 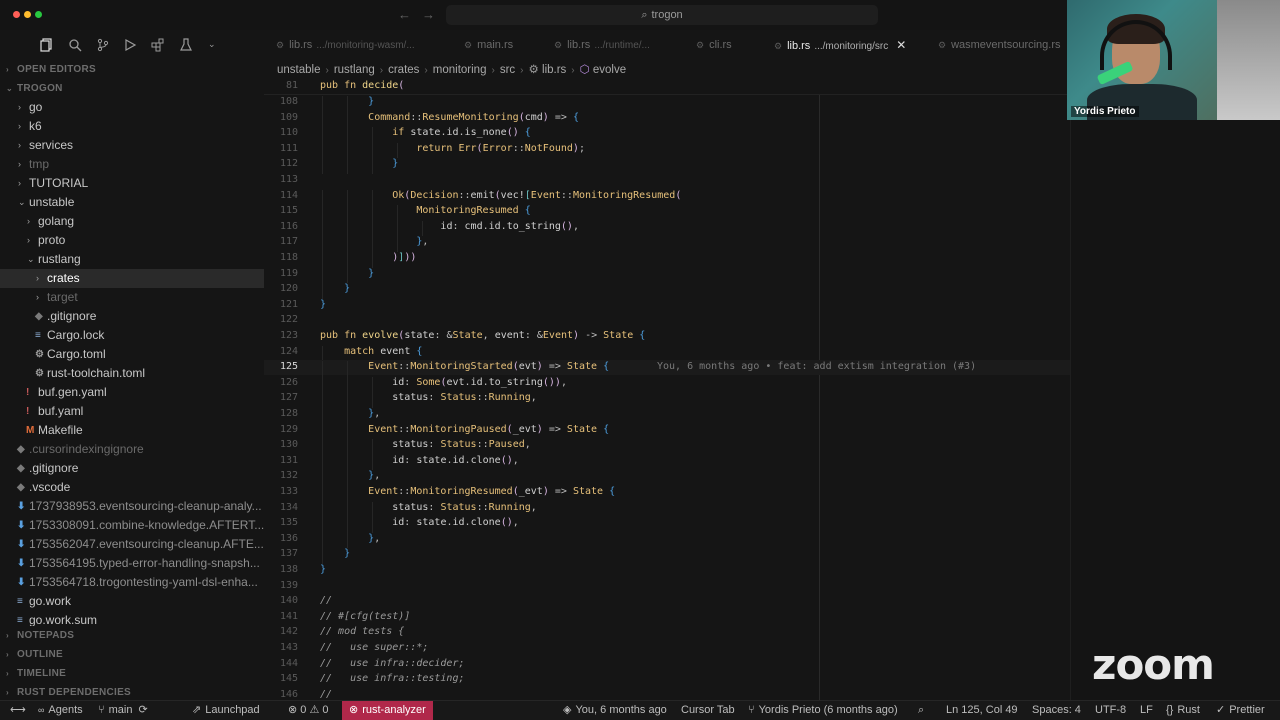 What do you see at coordinates (586, 70) in the screenshot?
I see `symbol-method-icon: ⬡` at bounding box center [586, 70].